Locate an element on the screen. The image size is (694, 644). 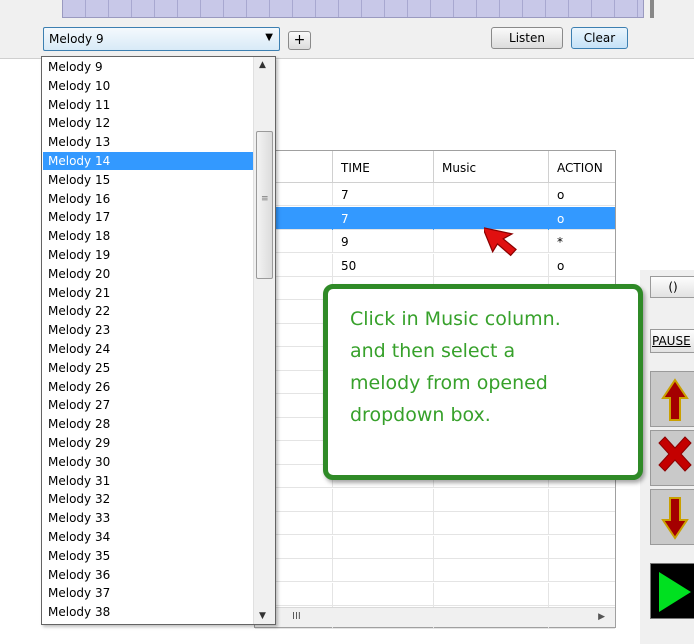
thumb-grip-icon: ≡ is located at coordinates (265, 199).